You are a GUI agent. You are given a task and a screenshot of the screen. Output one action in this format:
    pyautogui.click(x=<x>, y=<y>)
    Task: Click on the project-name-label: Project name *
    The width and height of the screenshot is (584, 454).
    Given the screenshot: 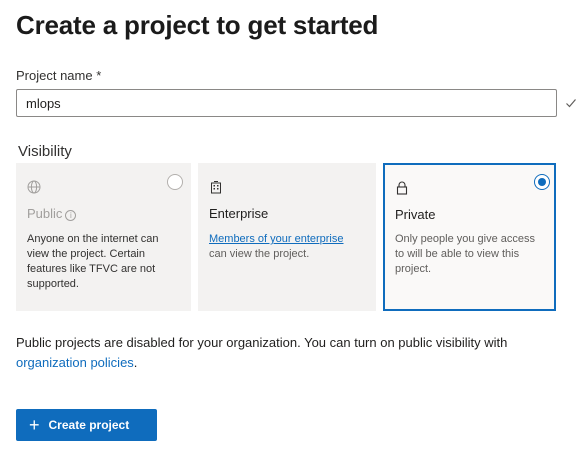 What is the action you would take?
    pyautogui.click(x=59, y=75)
    